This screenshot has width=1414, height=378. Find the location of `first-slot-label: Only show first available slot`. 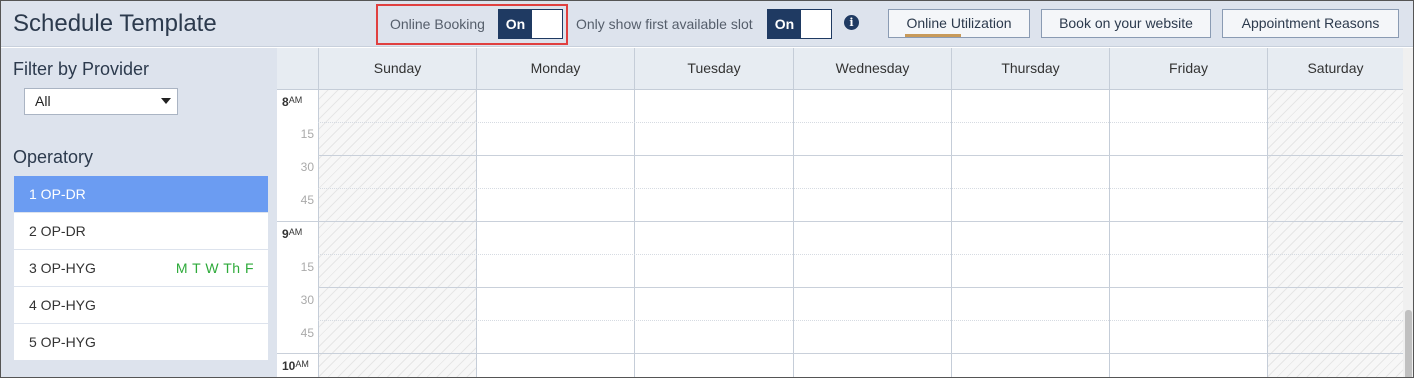

first-slot-label: Only show first available slot is located at coordinates (664, 24).